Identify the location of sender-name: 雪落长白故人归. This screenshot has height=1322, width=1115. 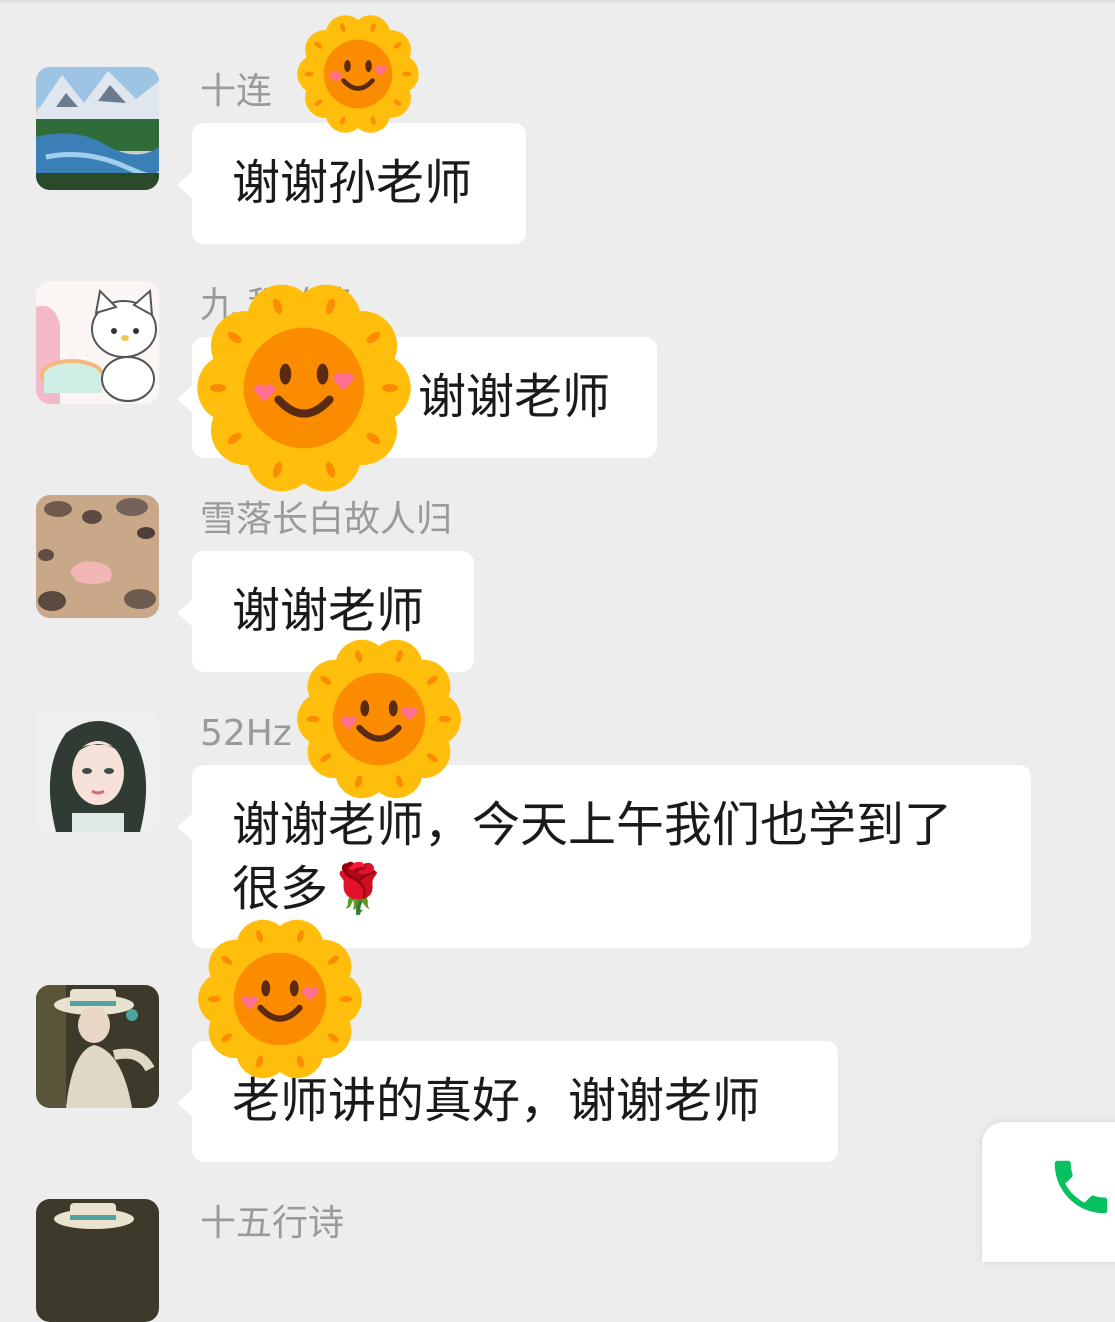
(326, 519).